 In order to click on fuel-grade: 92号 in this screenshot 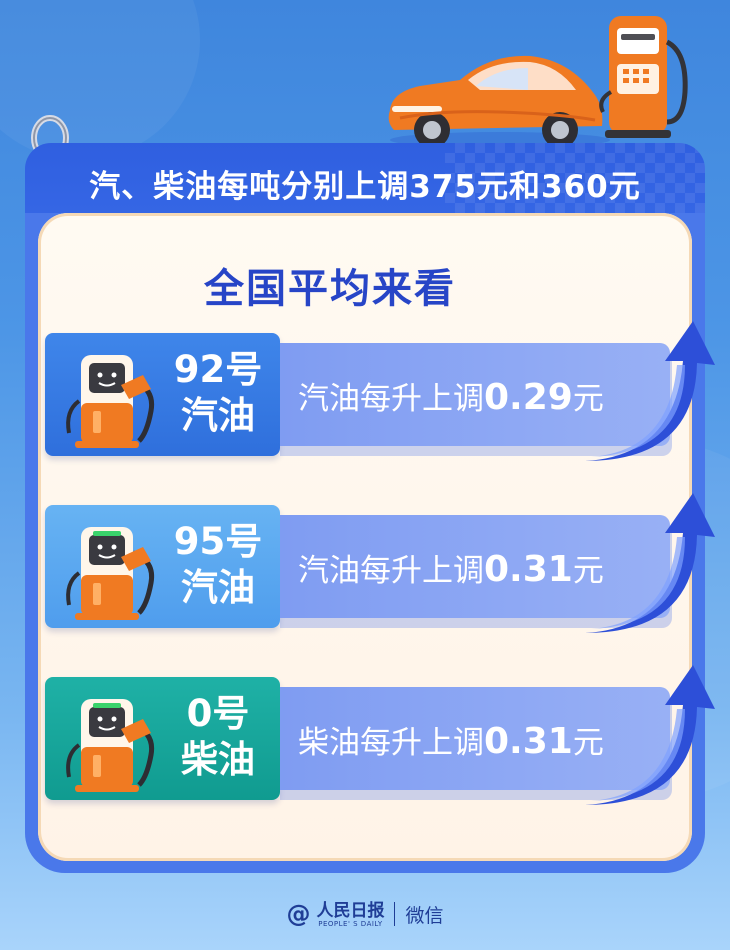, I will do `click(218, 369)`.